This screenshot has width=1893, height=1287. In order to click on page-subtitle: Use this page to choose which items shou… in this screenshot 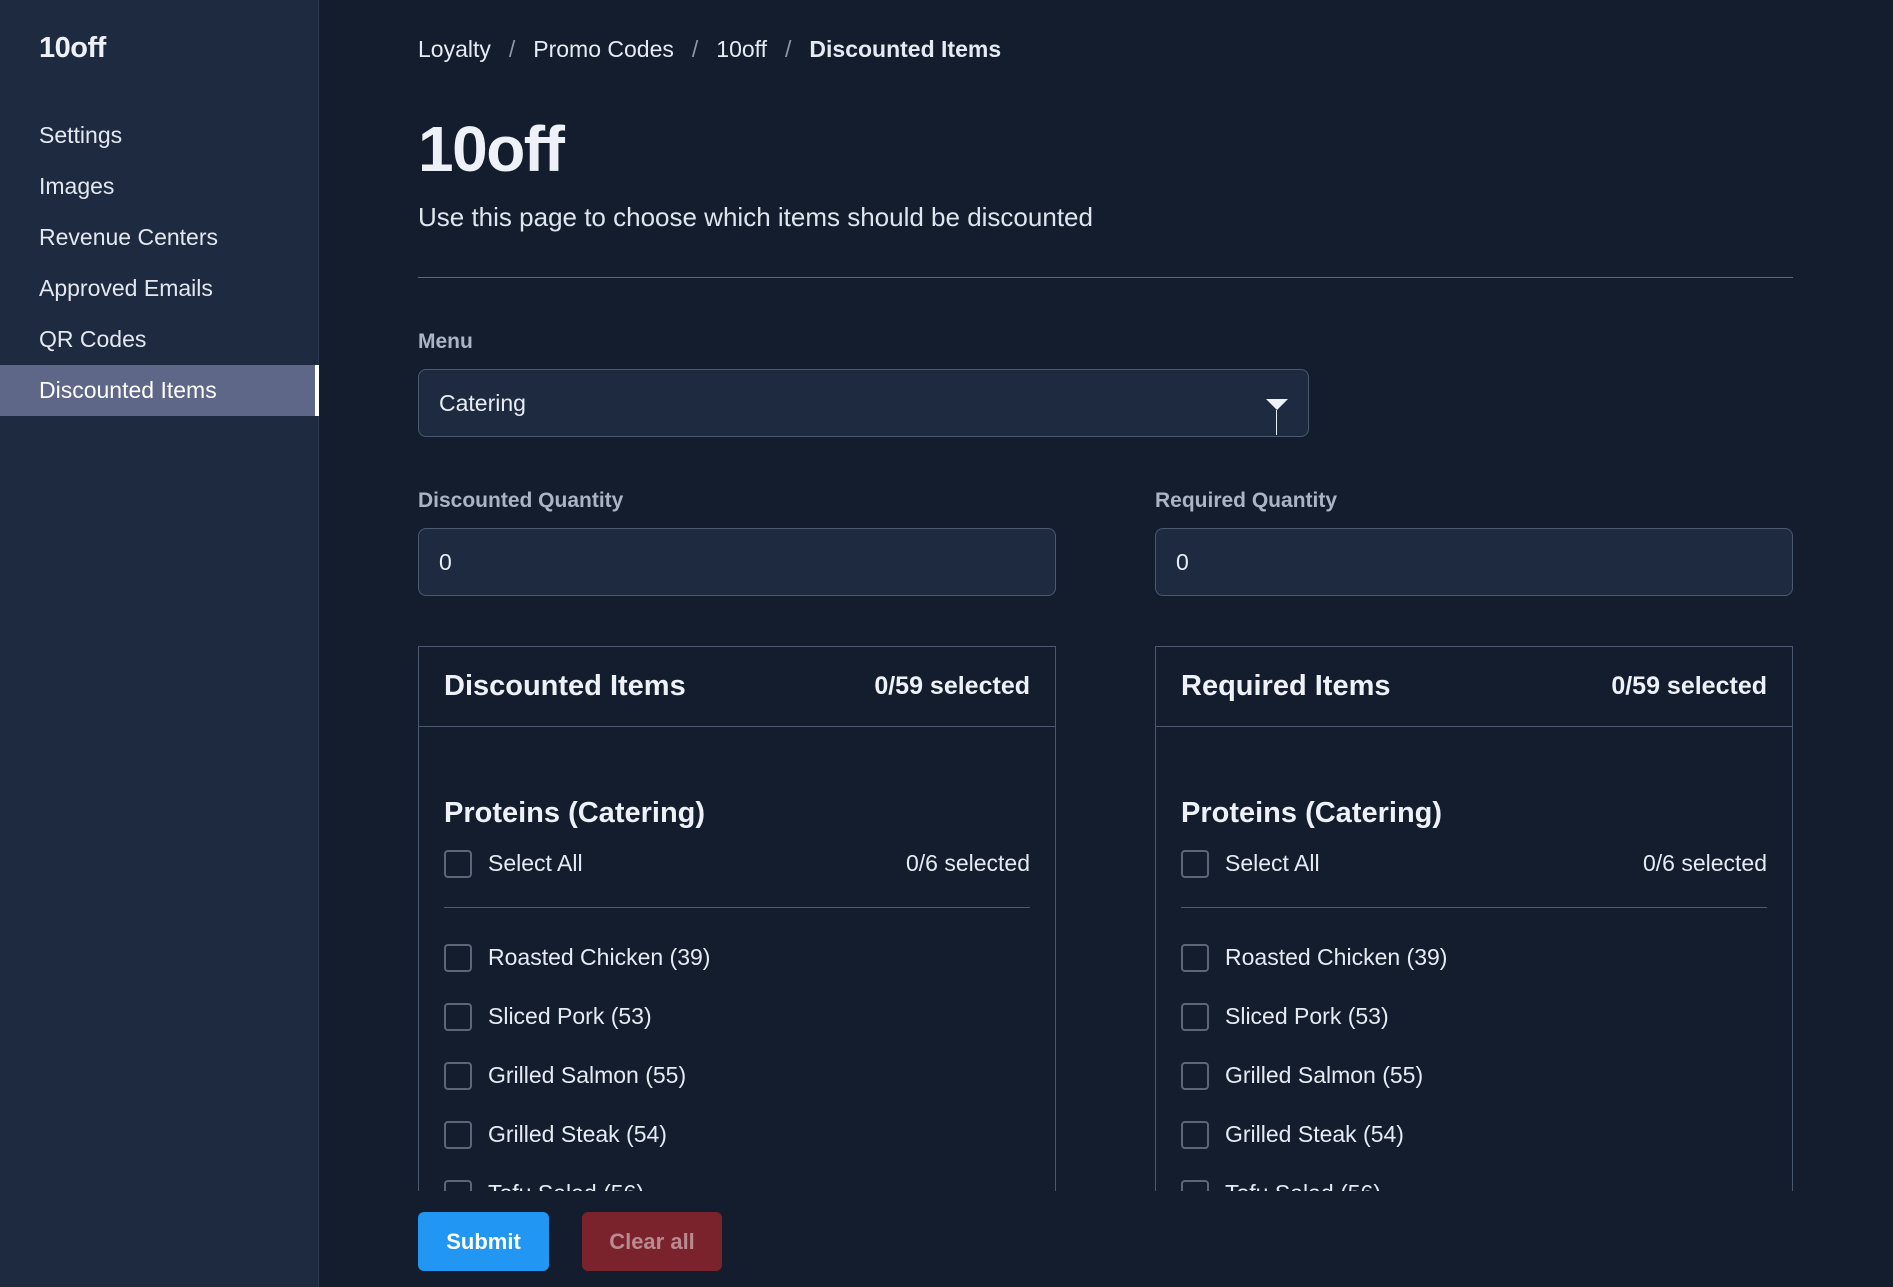, I will do `click(755, 217)`.